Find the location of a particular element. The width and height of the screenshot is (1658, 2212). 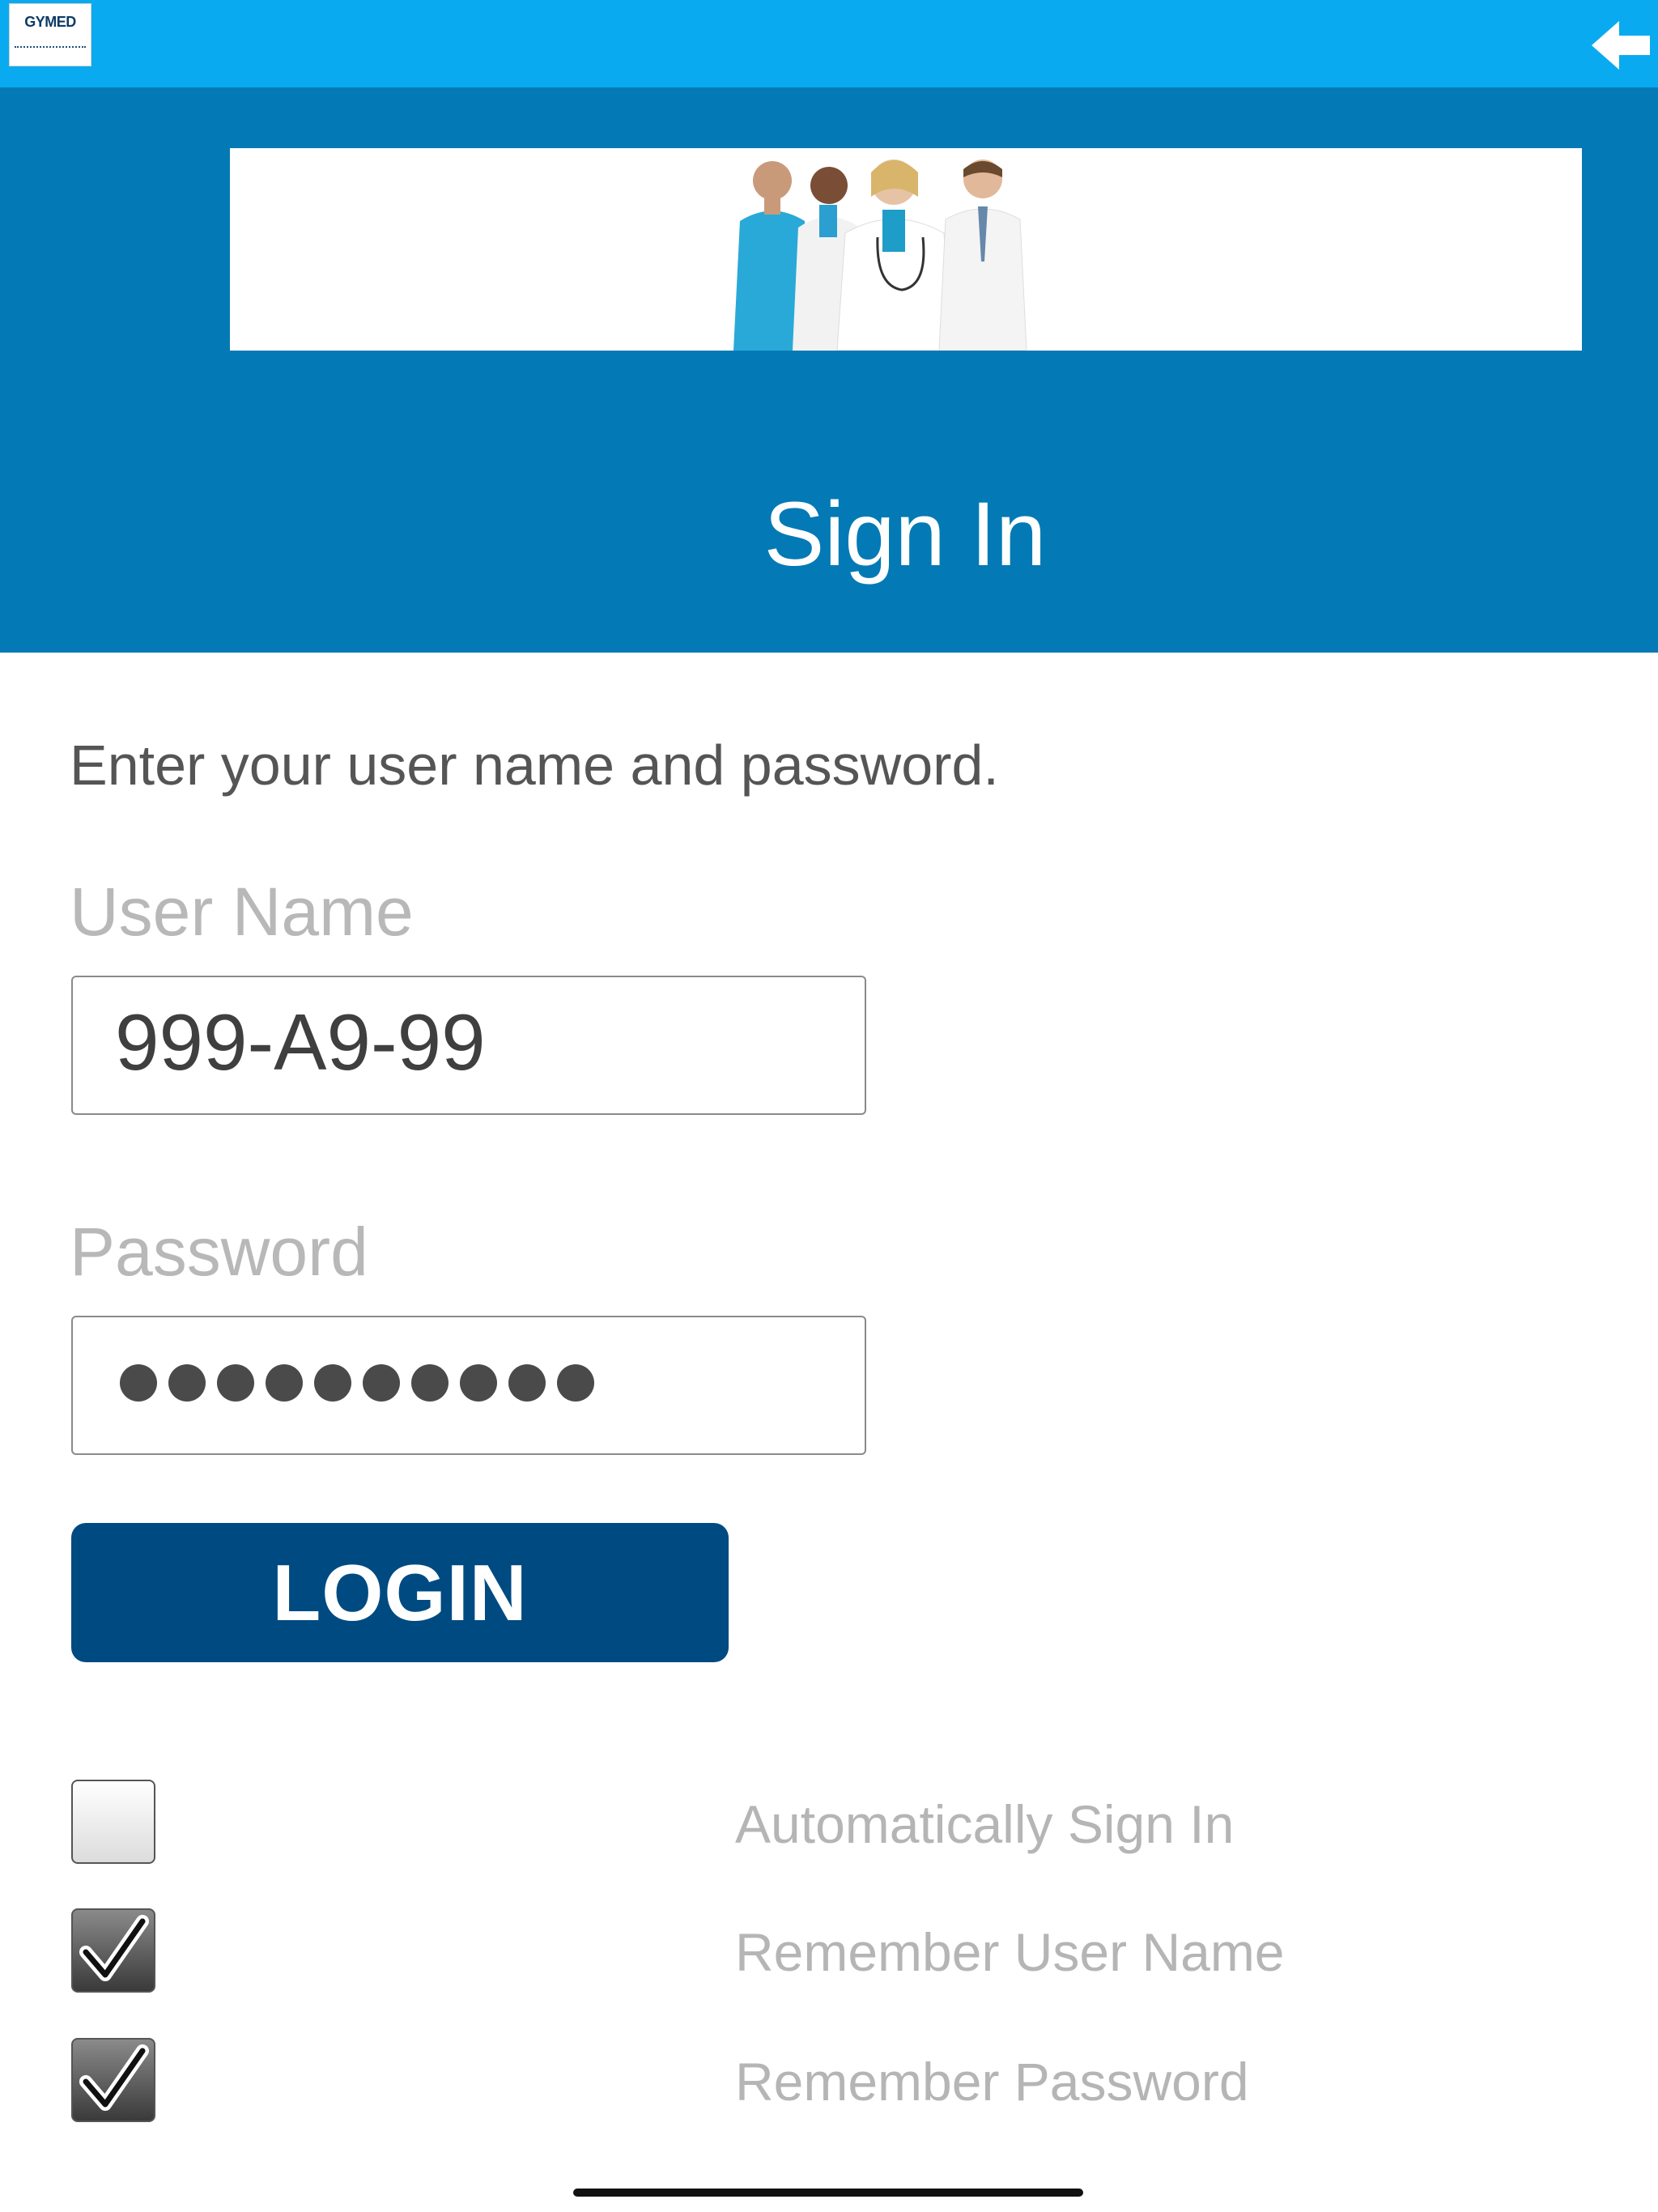

back-button is located at coordinates (1622, 46).